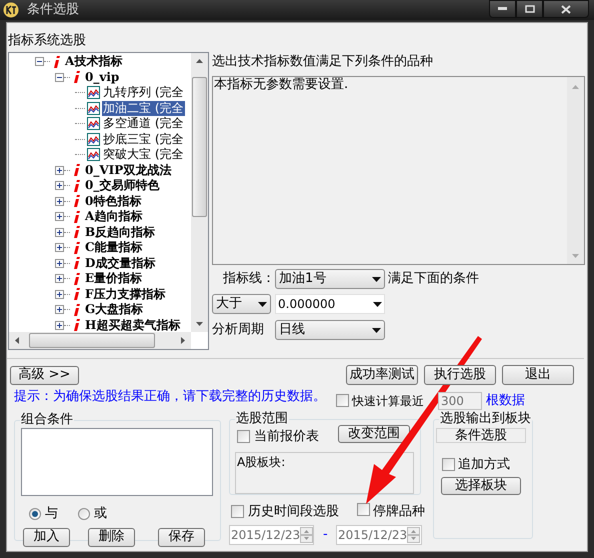 The image size is (594, 558). What do you see at coordinates (388, 401) in the screenshot?
I see `checkbox-label: 快速计算最近` at bounding box center [388, 401].